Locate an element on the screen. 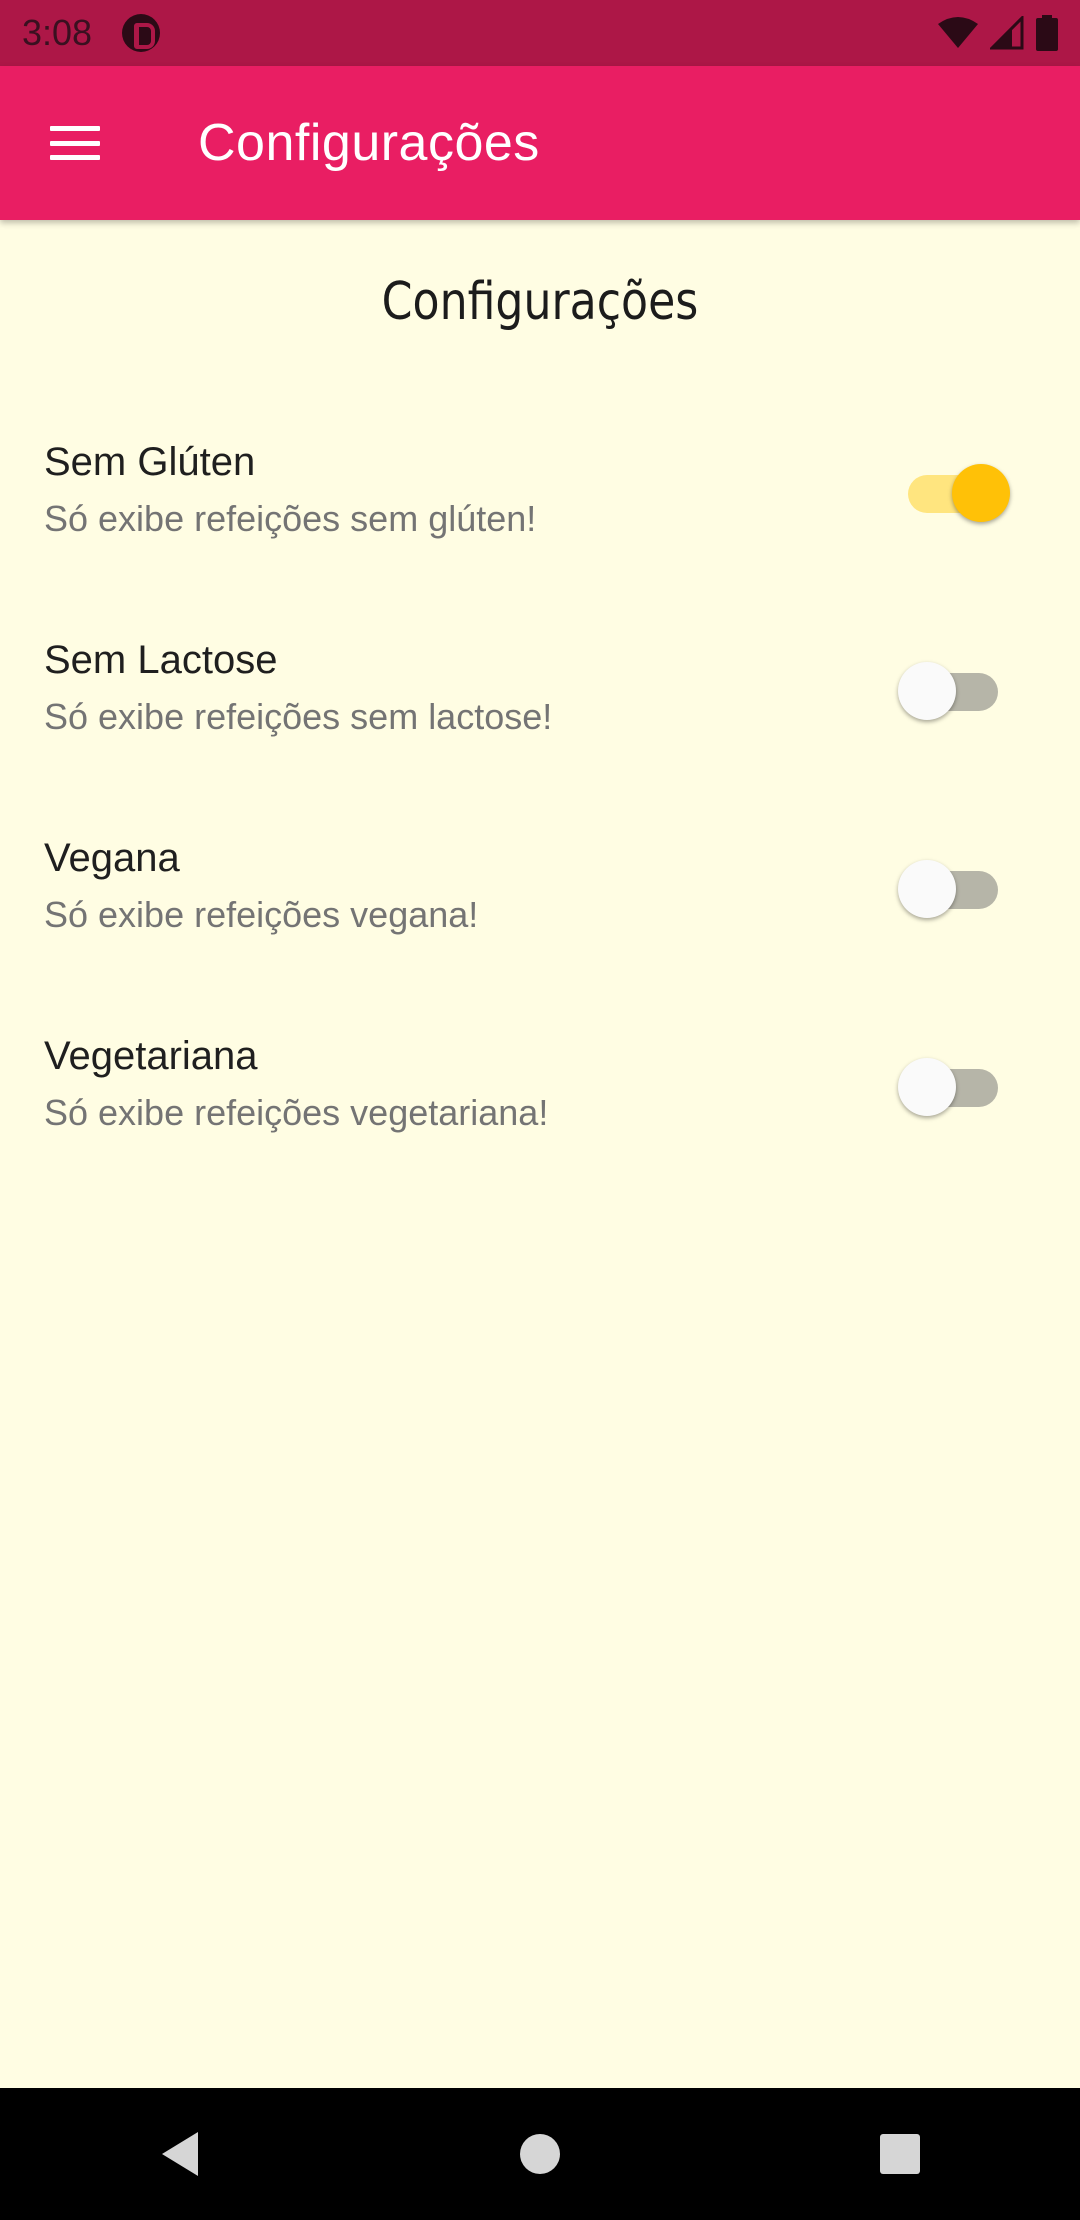  battery-icon is located at coordinates (1047, 33).